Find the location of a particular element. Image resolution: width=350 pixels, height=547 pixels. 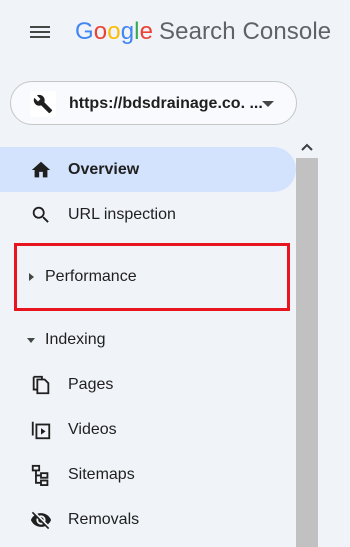

app-brand: Google Search Console is located at coordinates (203, 32).